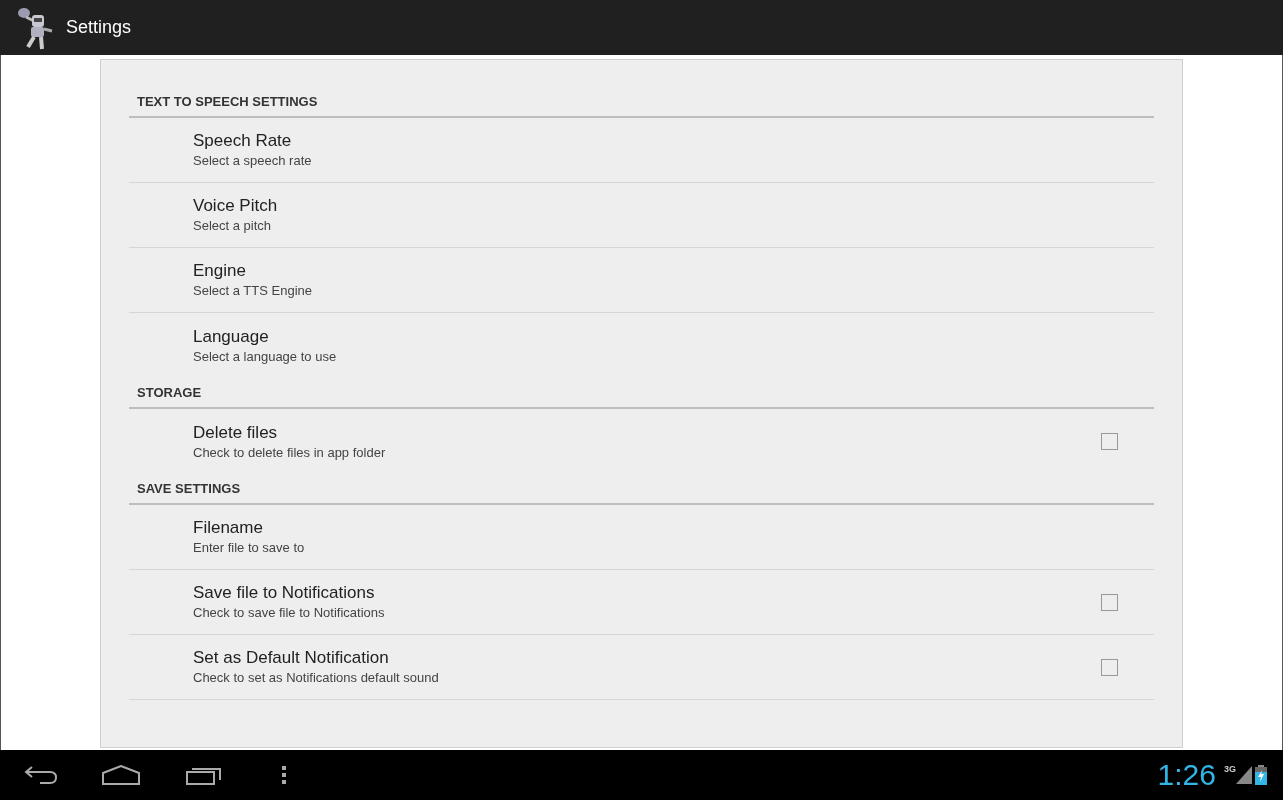 This screenshot has height=800, width=1283. Describe the element at coordinates (227, 101) in the screenshot. I see `section-header: TEXT TO SPEECH SETTINGS` at that location.